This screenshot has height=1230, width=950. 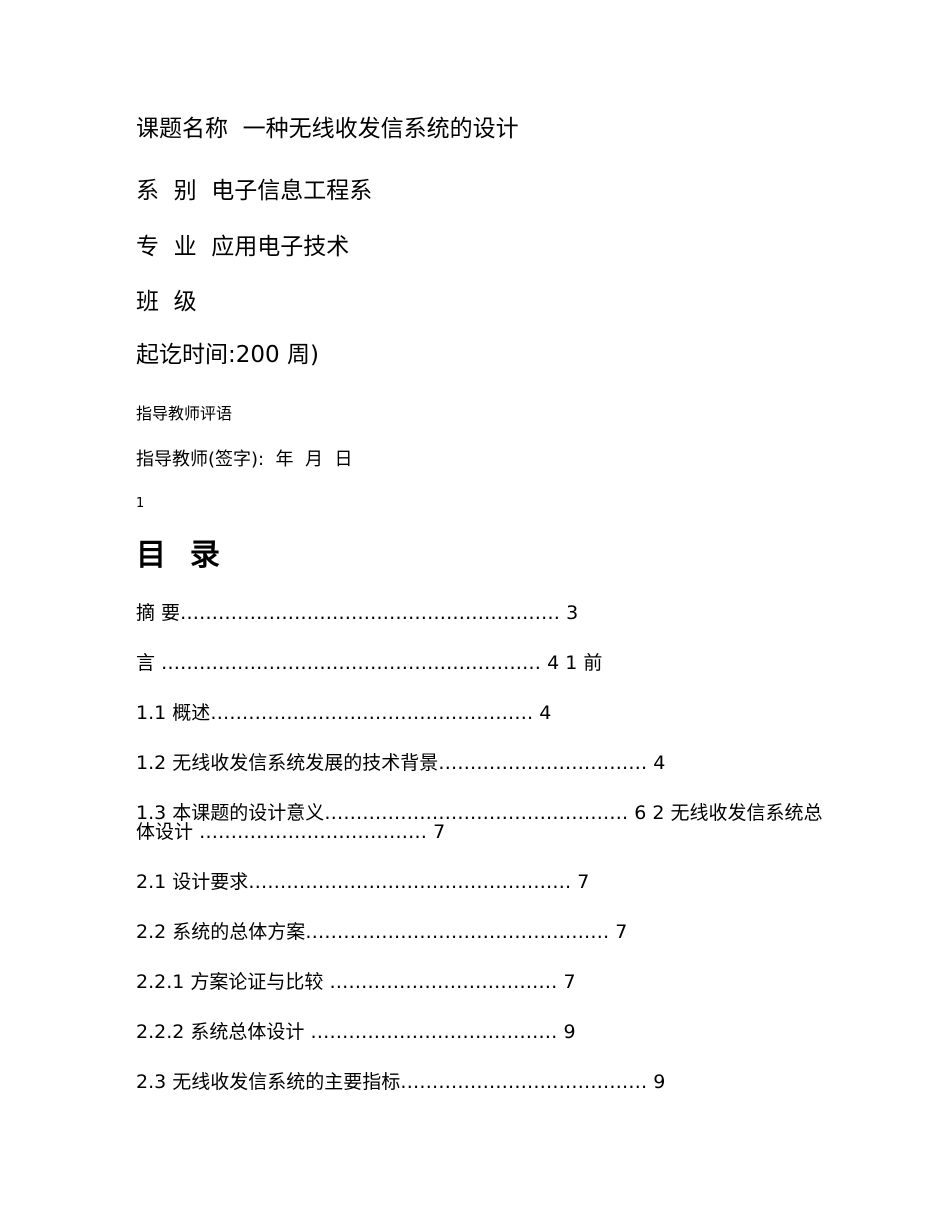 What do you see at coordinates (166, 302) in the screenshot?
I see `cover-line-class: 班 级` at bounding box center [166, 302].